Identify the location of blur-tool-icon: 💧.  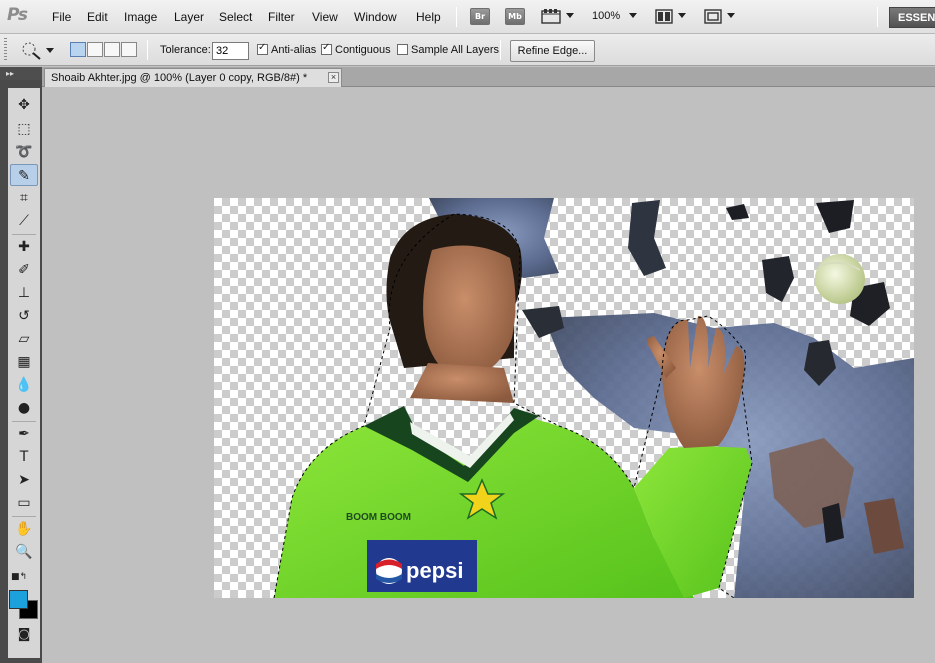
(24, 385).